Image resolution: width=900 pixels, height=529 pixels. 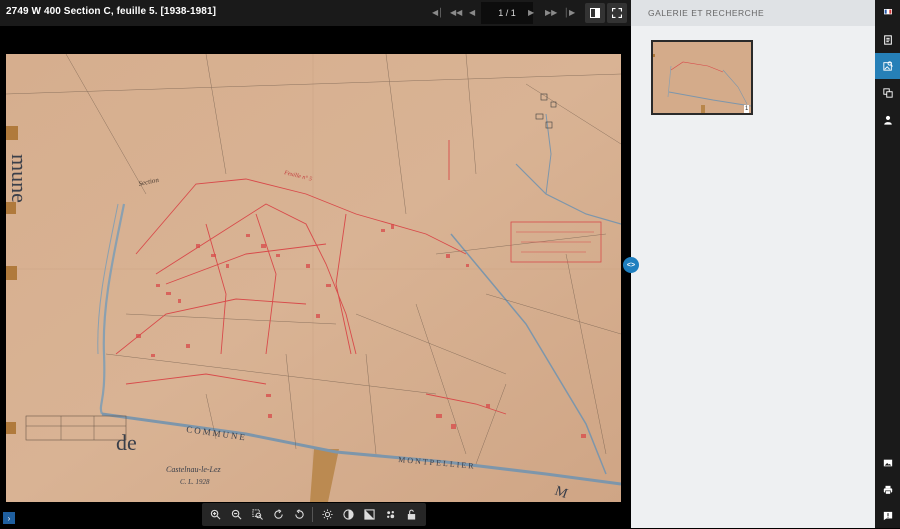 I want to click on rotate-right-button, so click(x=278, y=514).